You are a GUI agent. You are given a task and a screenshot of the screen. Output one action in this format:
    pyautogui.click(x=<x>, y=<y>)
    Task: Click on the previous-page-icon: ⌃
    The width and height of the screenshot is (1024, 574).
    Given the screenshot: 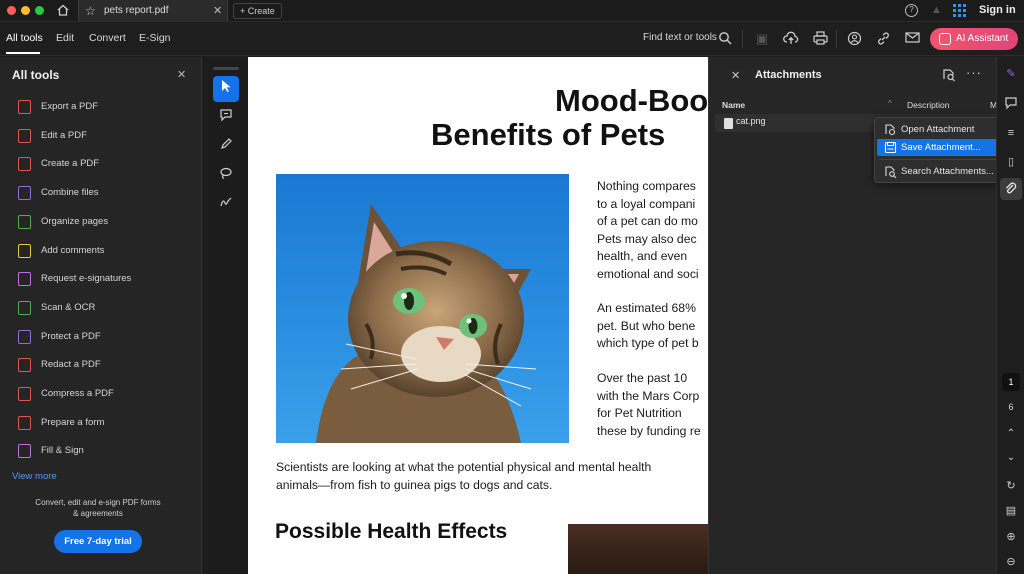 What is the action you would take?
    pyautogui.click(x=1011, y=434)
    